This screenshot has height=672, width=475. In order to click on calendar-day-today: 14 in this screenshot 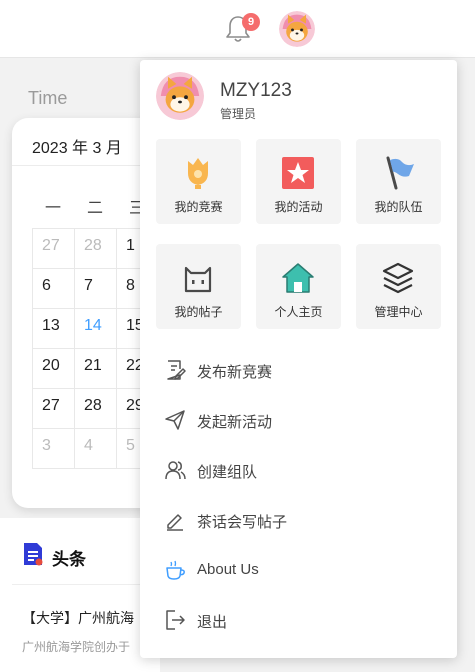, I will do `click(95, 328)`.